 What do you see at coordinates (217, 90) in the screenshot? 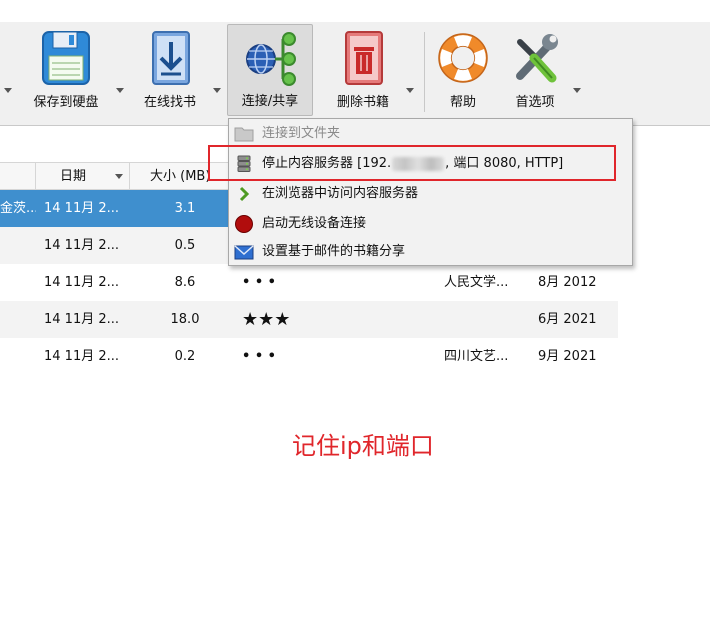
I see `find-books-dropdown-arrow-icon` at bounding box center [217, 90].